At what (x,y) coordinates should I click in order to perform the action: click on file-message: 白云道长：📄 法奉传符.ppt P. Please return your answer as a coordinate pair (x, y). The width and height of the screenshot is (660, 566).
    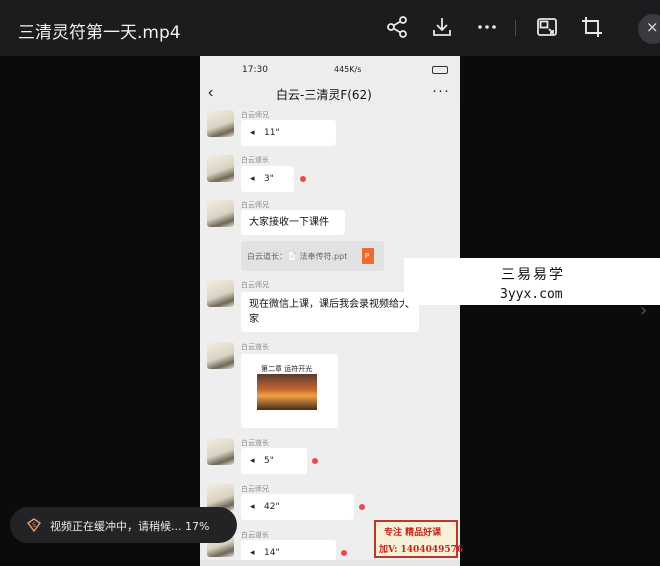
    Looking at the image, I should click on (312, 256).